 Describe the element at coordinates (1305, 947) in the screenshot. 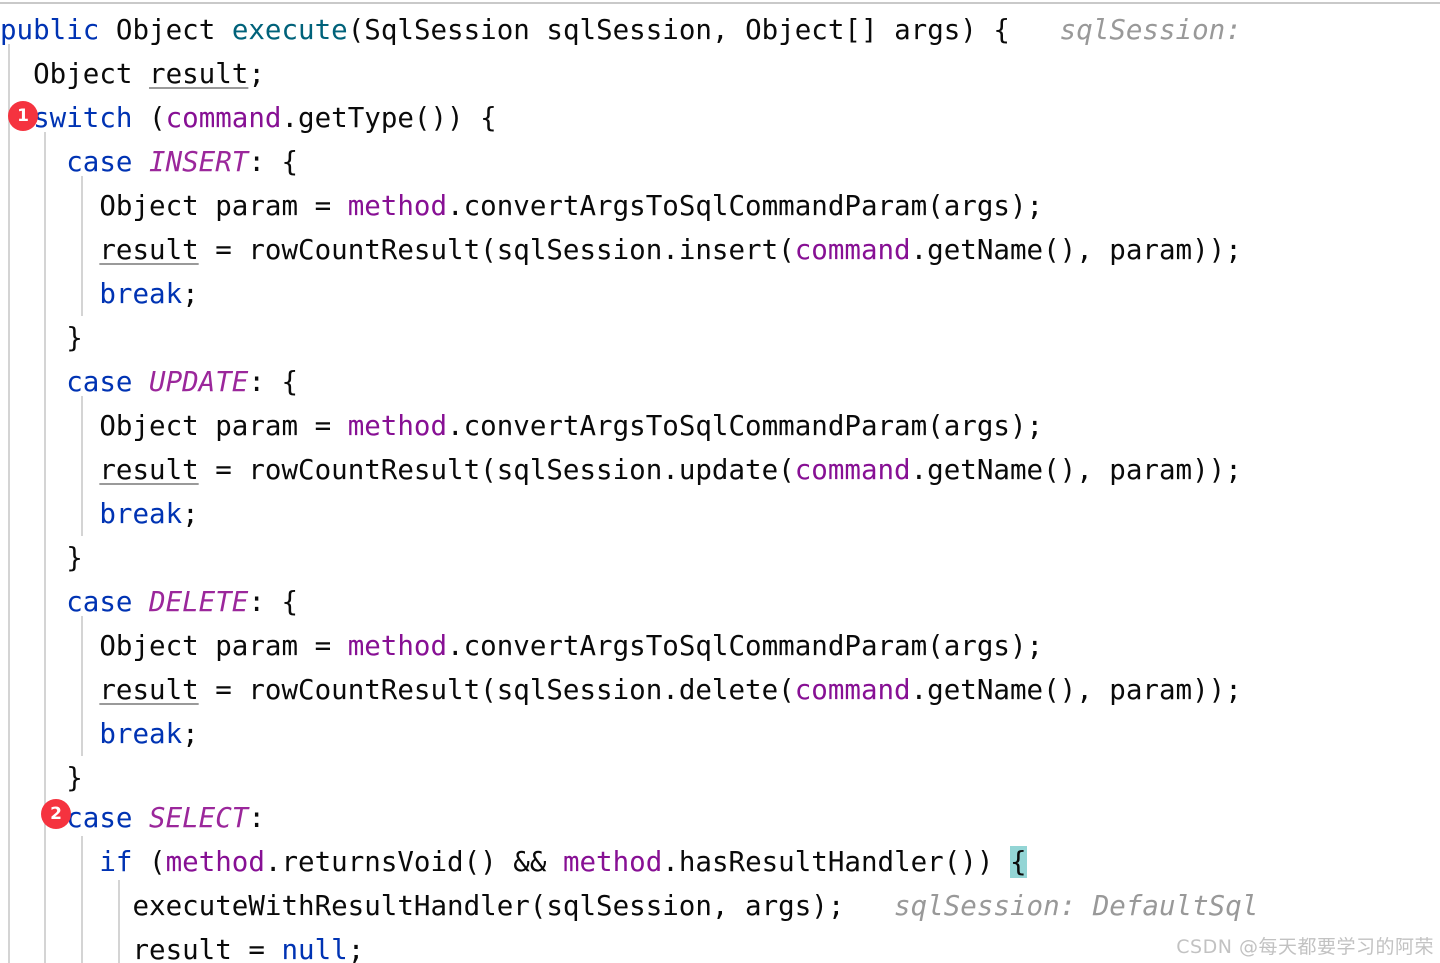

I see `csdn-watermark: CSDN @每天都要学习的阿荣` at that location.